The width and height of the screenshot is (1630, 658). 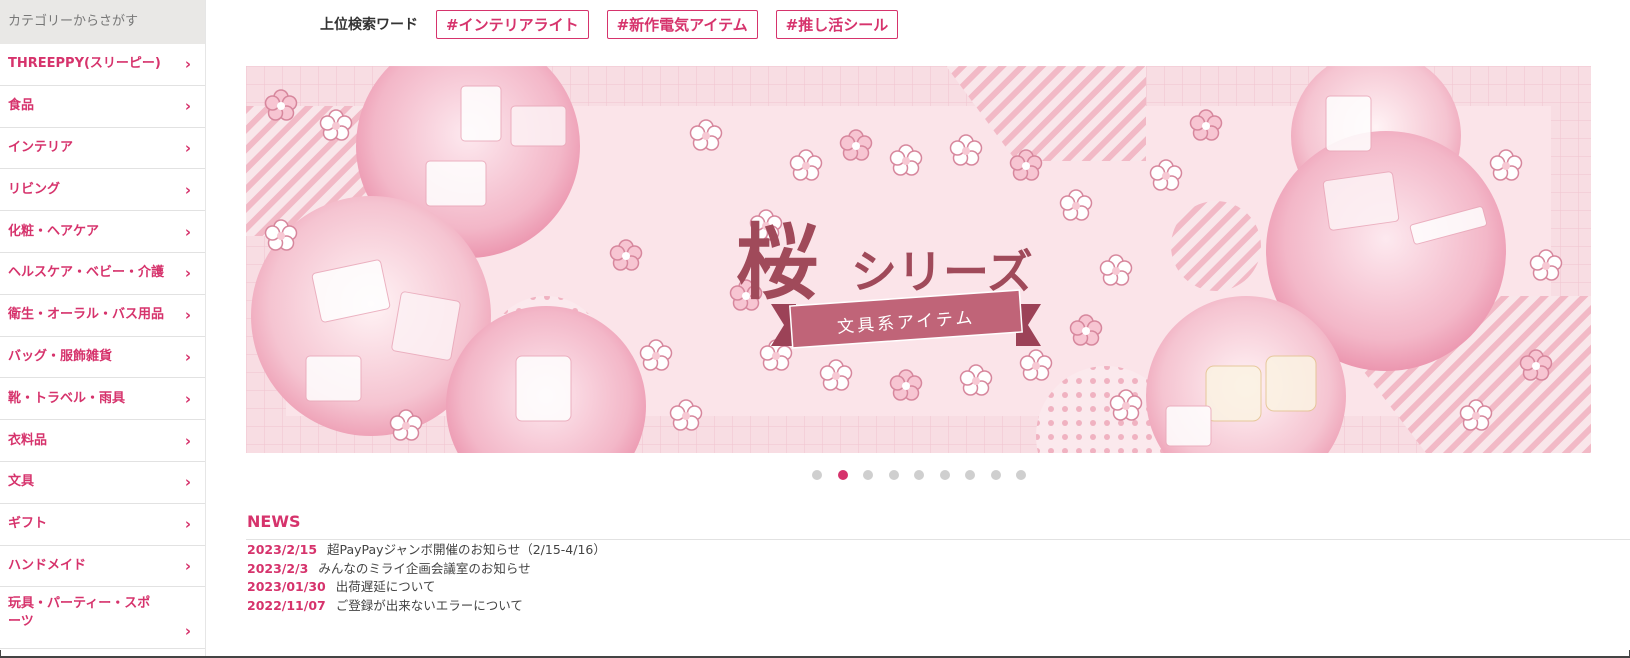 I want to click on sidebar-item-label: 衛生・オーラル・バス用品, so click(x=86, y=315).